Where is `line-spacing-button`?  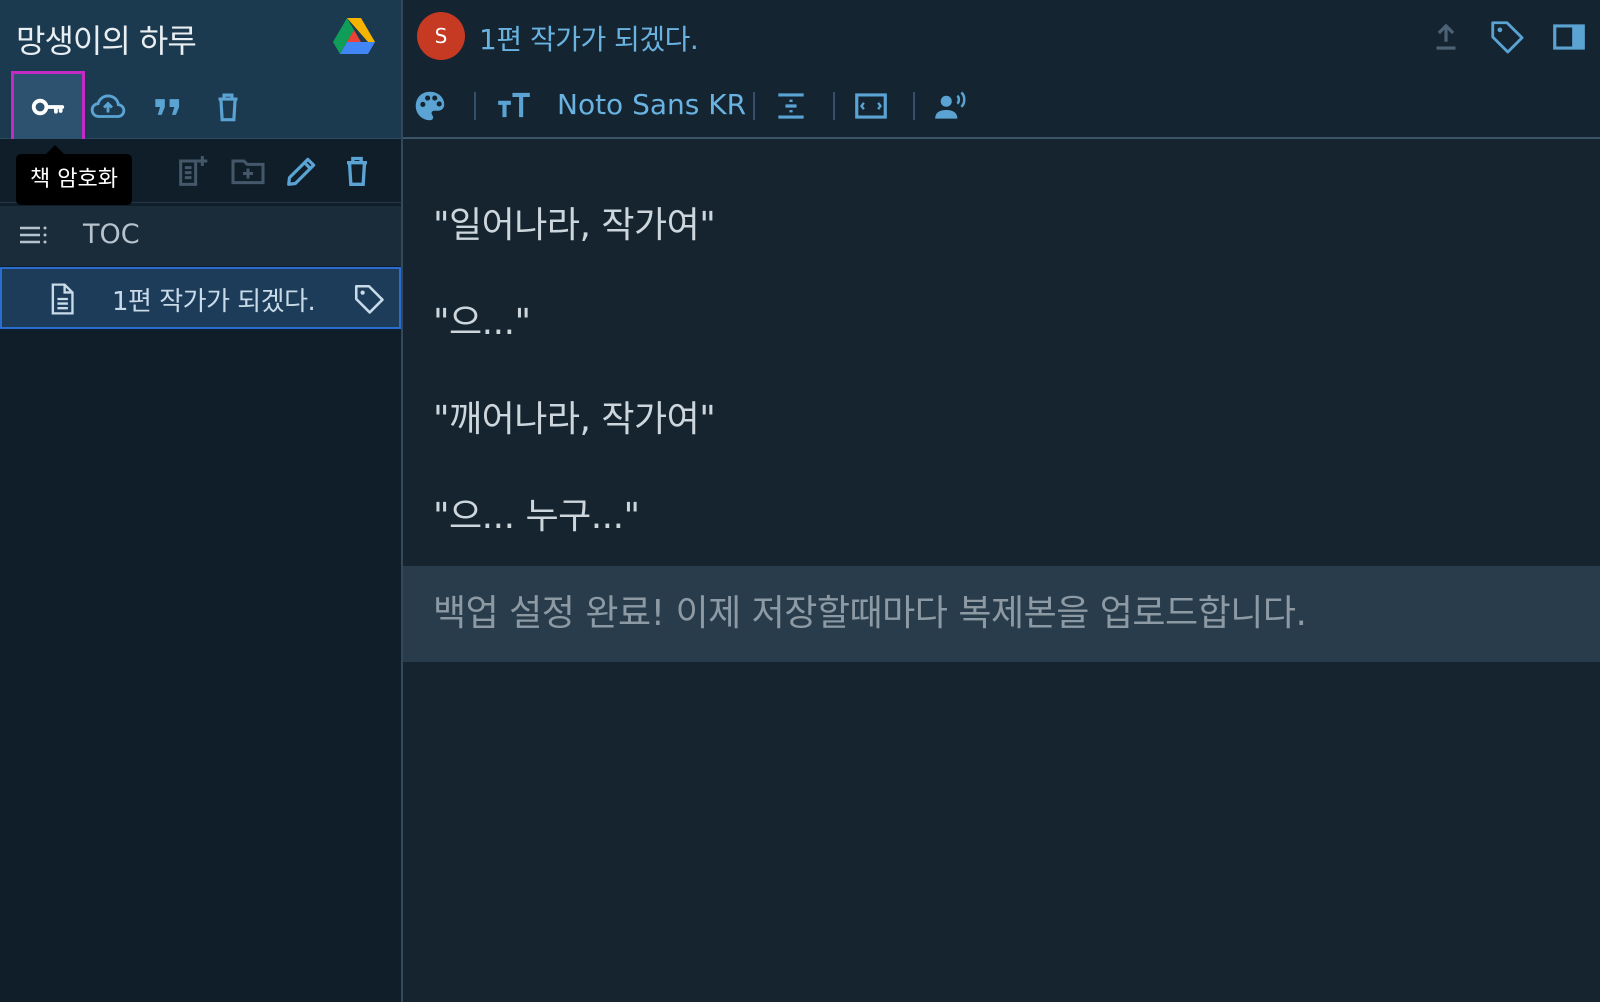 line-spacing-button is located at coordinates (791, 106).